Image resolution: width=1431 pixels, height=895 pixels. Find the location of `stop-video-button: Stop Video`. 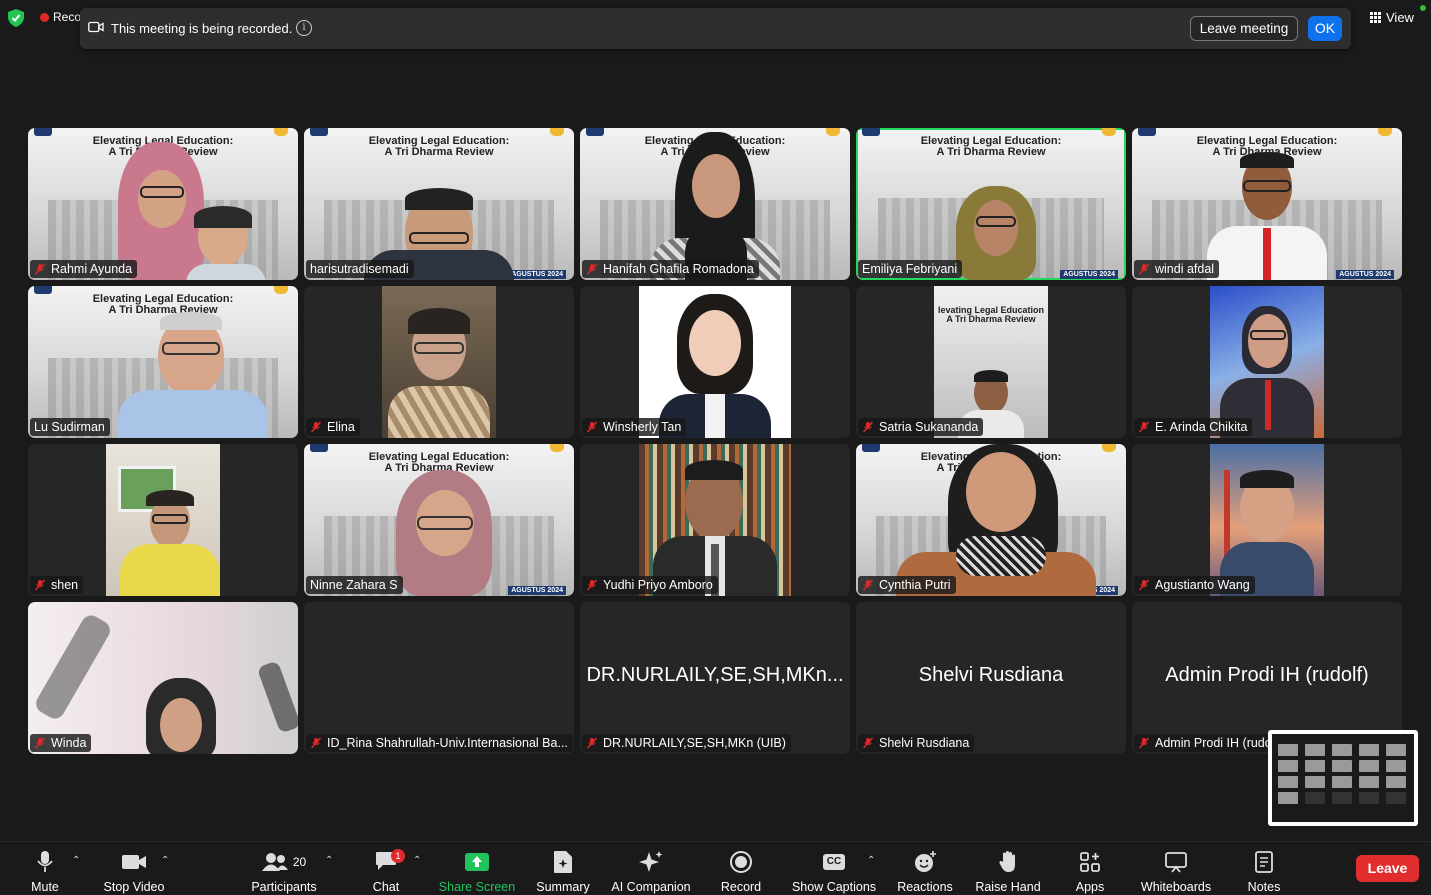

stop-video-button: Stop Video is located at coordinates (134, 872).